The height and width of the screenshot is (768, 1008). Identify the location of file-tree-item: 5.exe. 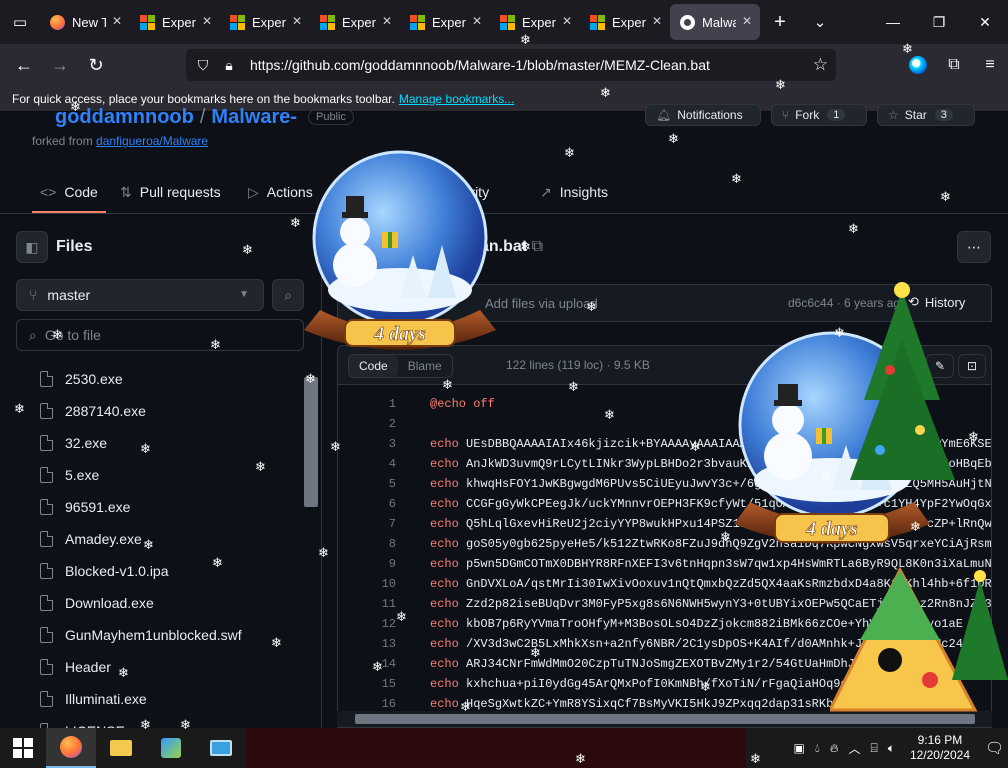
(153, 475).